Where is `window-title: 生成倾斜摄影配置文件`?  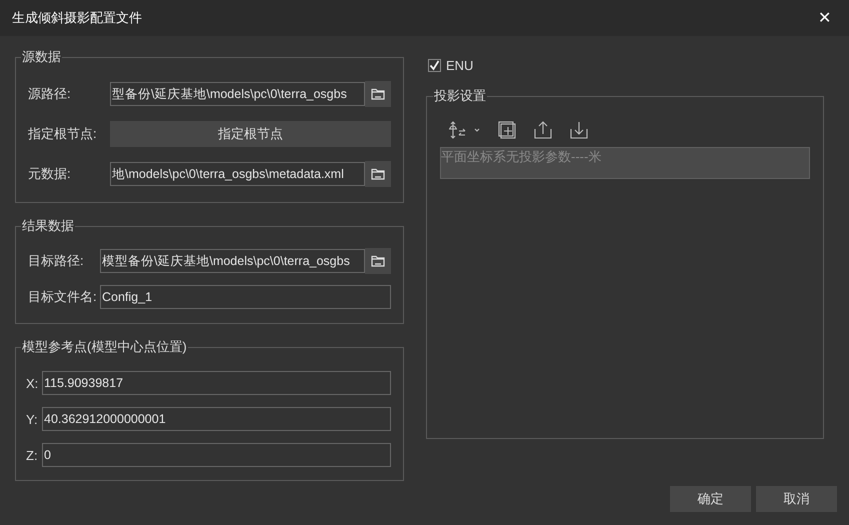
window-title: 生成倾斜摄影配置文件 is located at coordinates (77, 18).